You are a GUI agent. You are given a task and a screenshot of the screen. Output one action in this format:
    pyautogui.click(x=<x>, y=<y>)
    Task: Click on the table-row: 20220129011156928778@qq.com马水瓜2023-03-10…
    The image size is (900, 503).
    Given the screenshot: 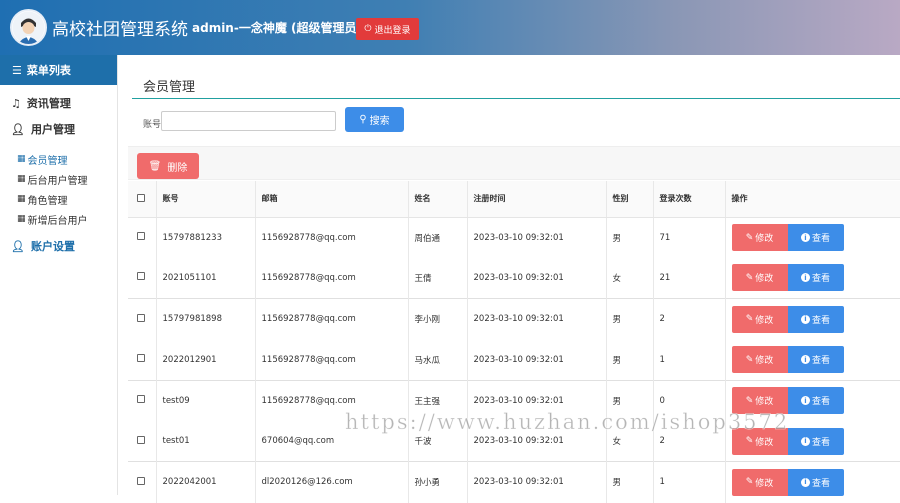 What is the action you would take?
    pyautogui.click(x=514, y=359)
    